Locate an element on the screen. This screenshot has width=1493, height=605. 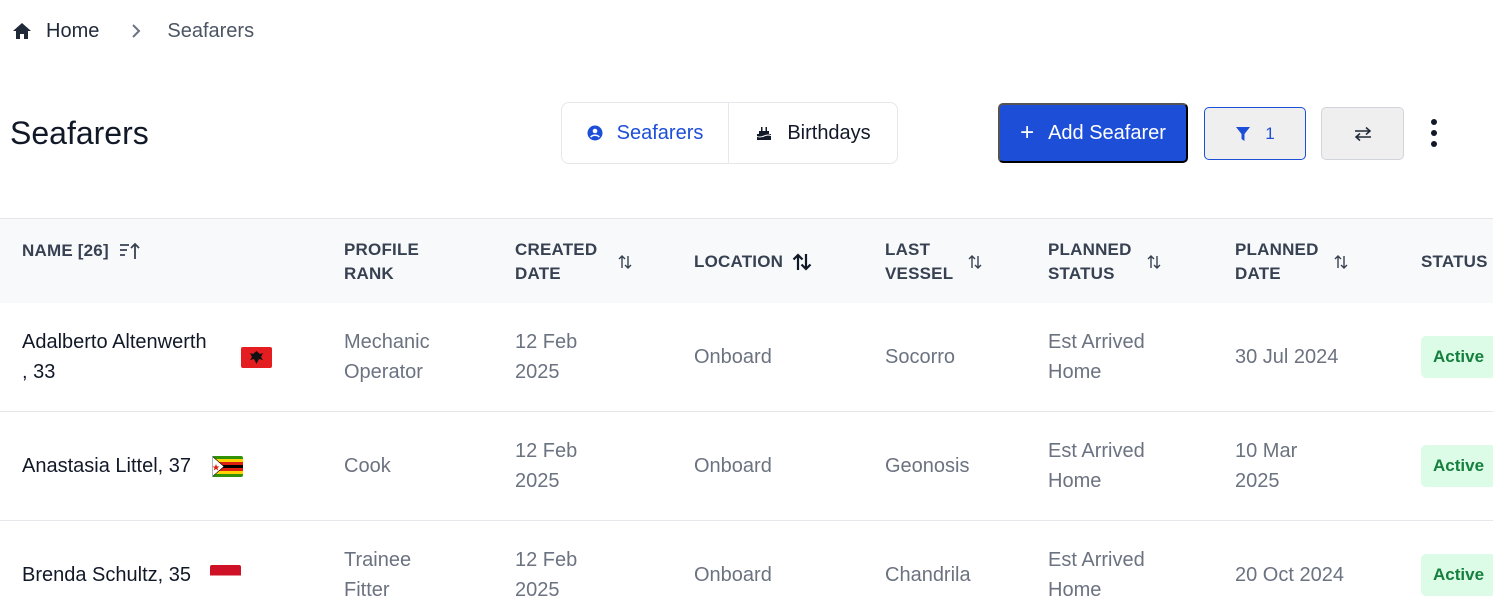
column-header-location: LOCATION is located at coordinates (753, 261).